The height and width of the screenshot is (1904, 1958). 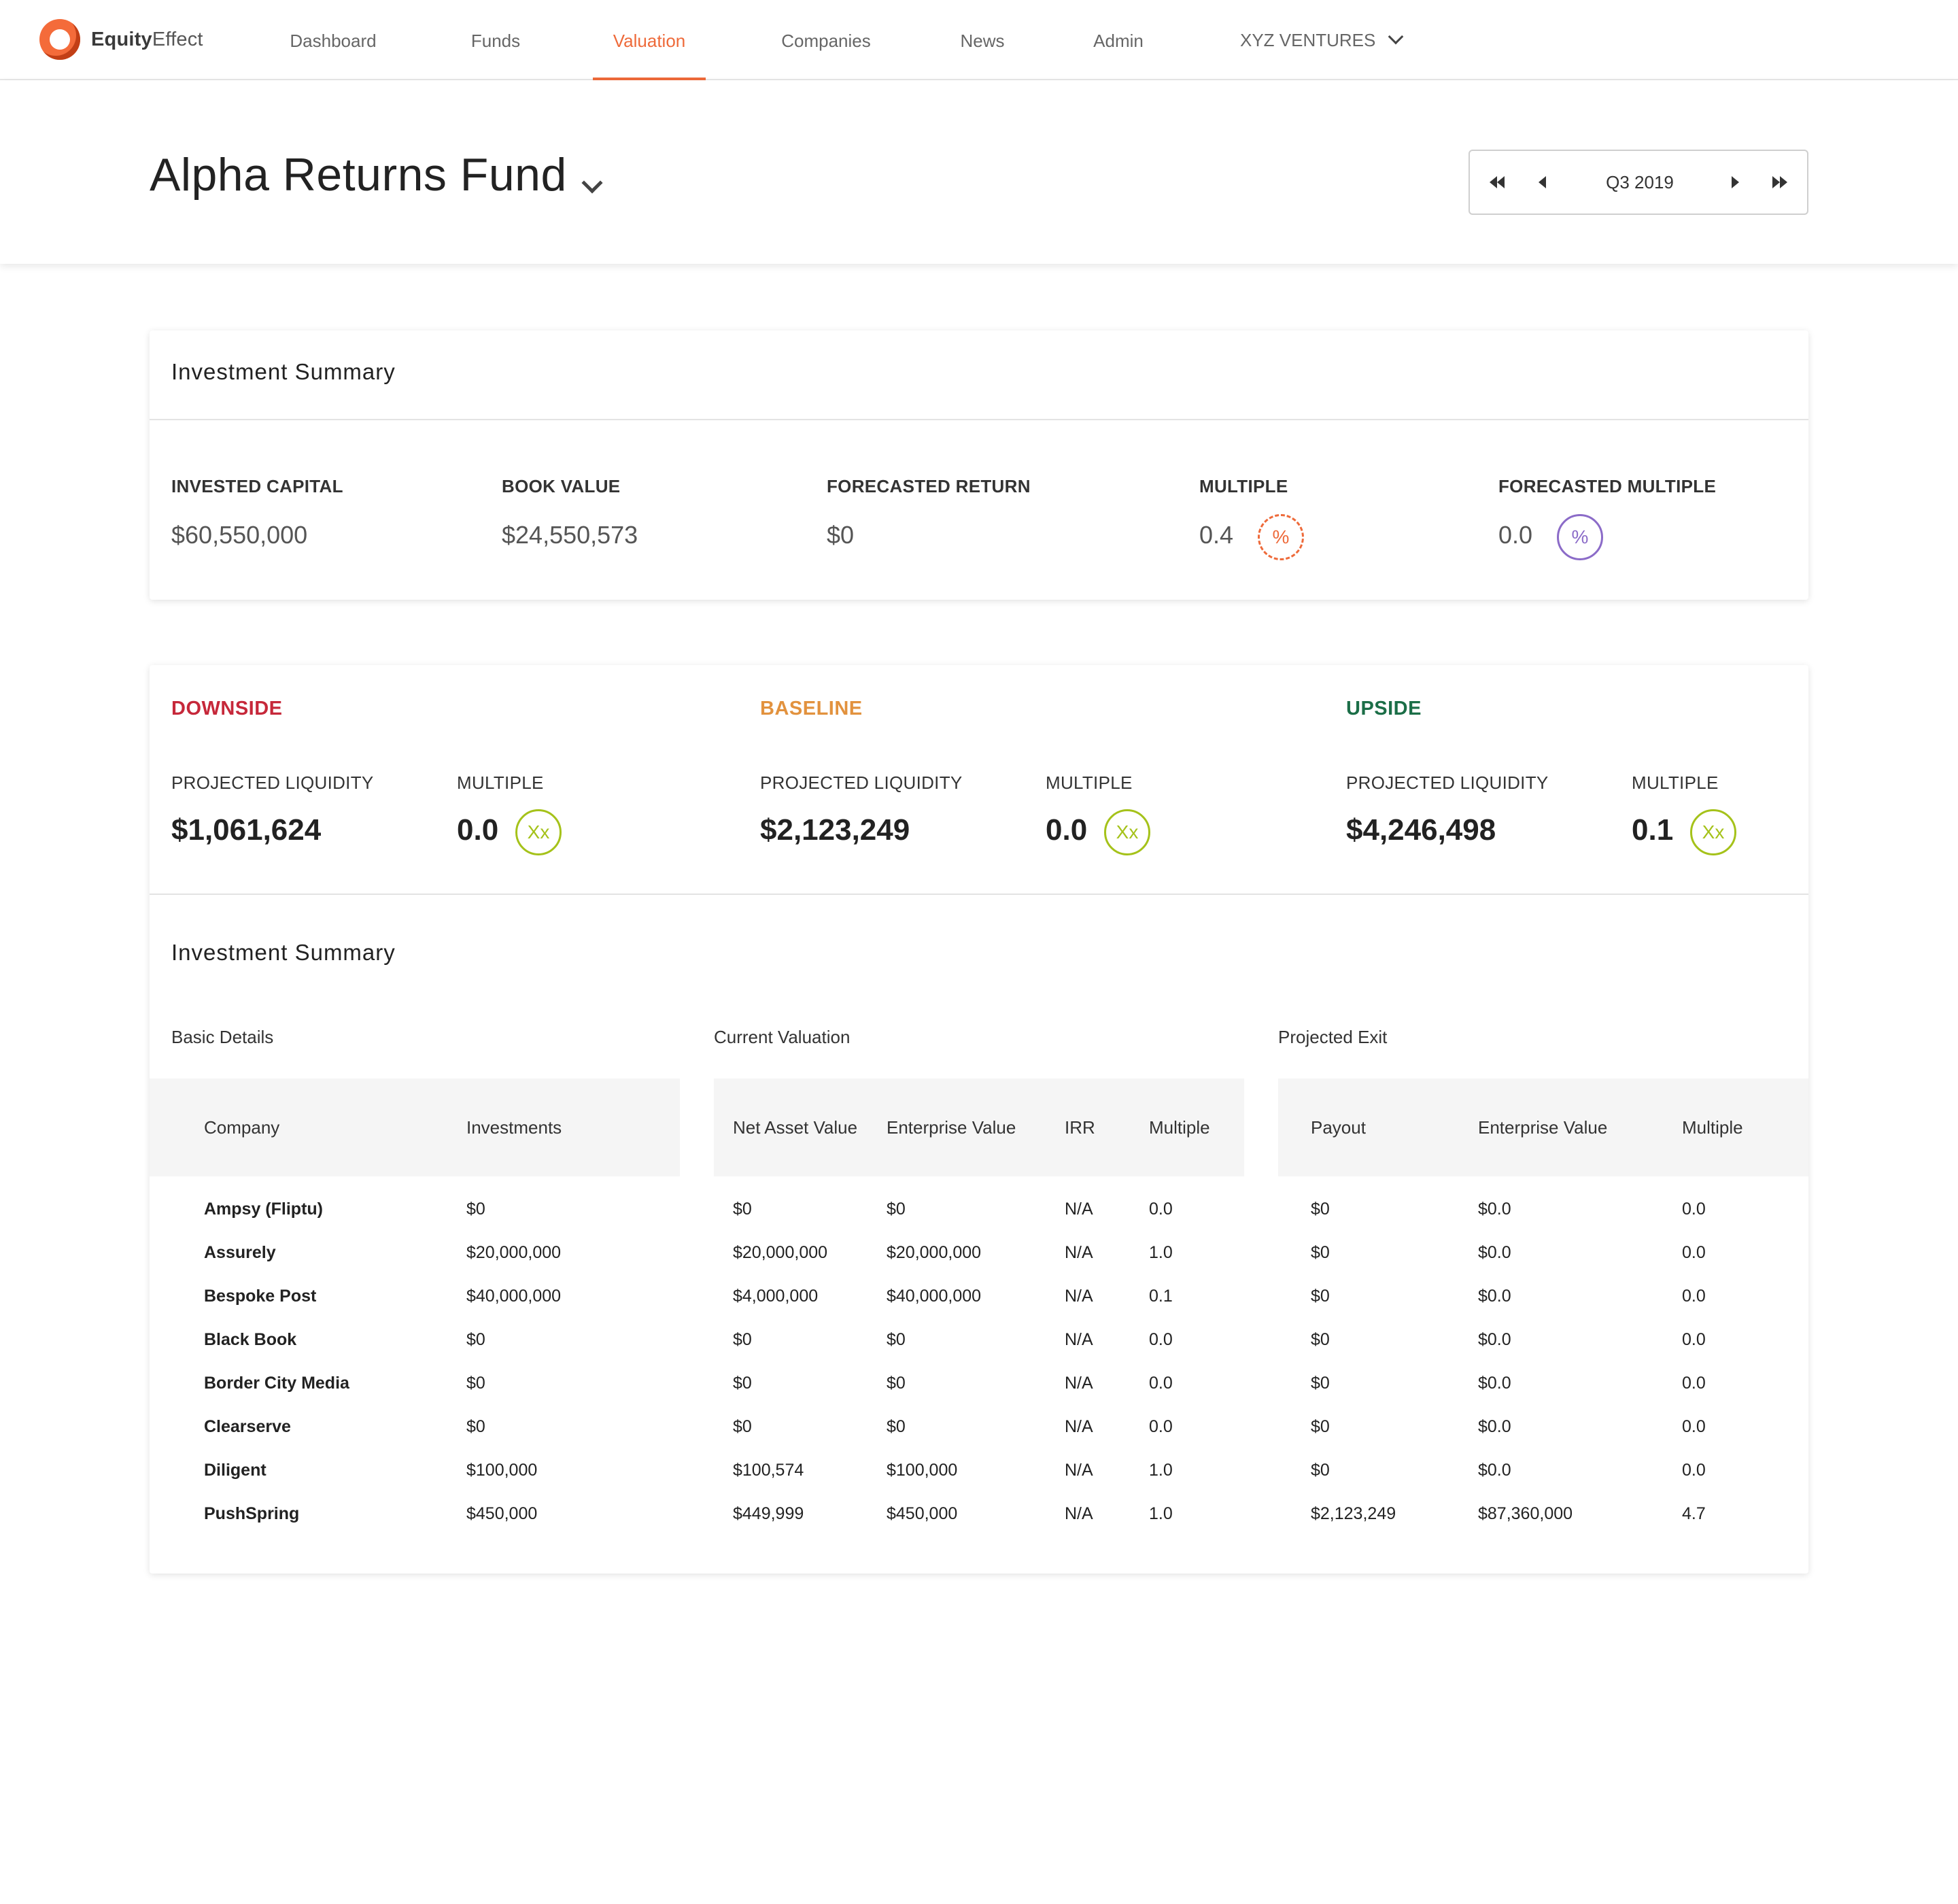 I want to click on upside-liquidity-value: $4,246,498, so click(x=1421, y=830).